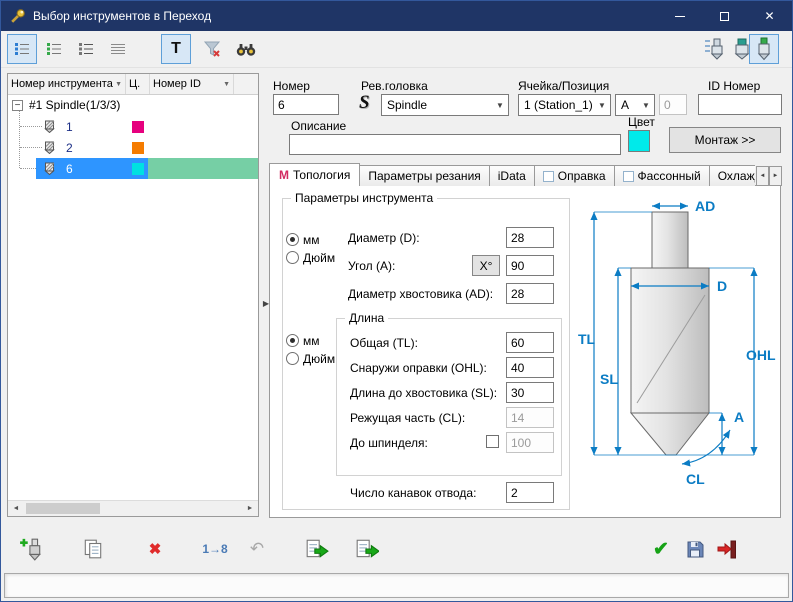 Image resolution: width=793 pixels, height=602 pixels. Describe the element at coordinates (192, 84) in the screenshot. I see `column-header-id: Номер ID ▼` at that location.